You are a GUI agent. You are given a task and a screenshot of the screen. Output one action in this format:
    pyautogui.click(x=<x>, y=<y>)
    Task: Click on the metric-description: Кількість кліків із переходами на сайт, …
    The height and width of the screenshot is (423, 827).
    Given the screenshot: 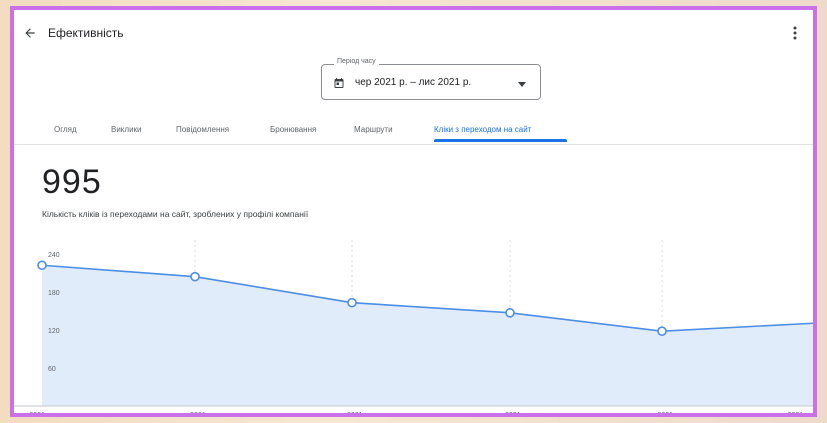 What is the action you would take?
    pyautogui.click(x=175, y=214)
    